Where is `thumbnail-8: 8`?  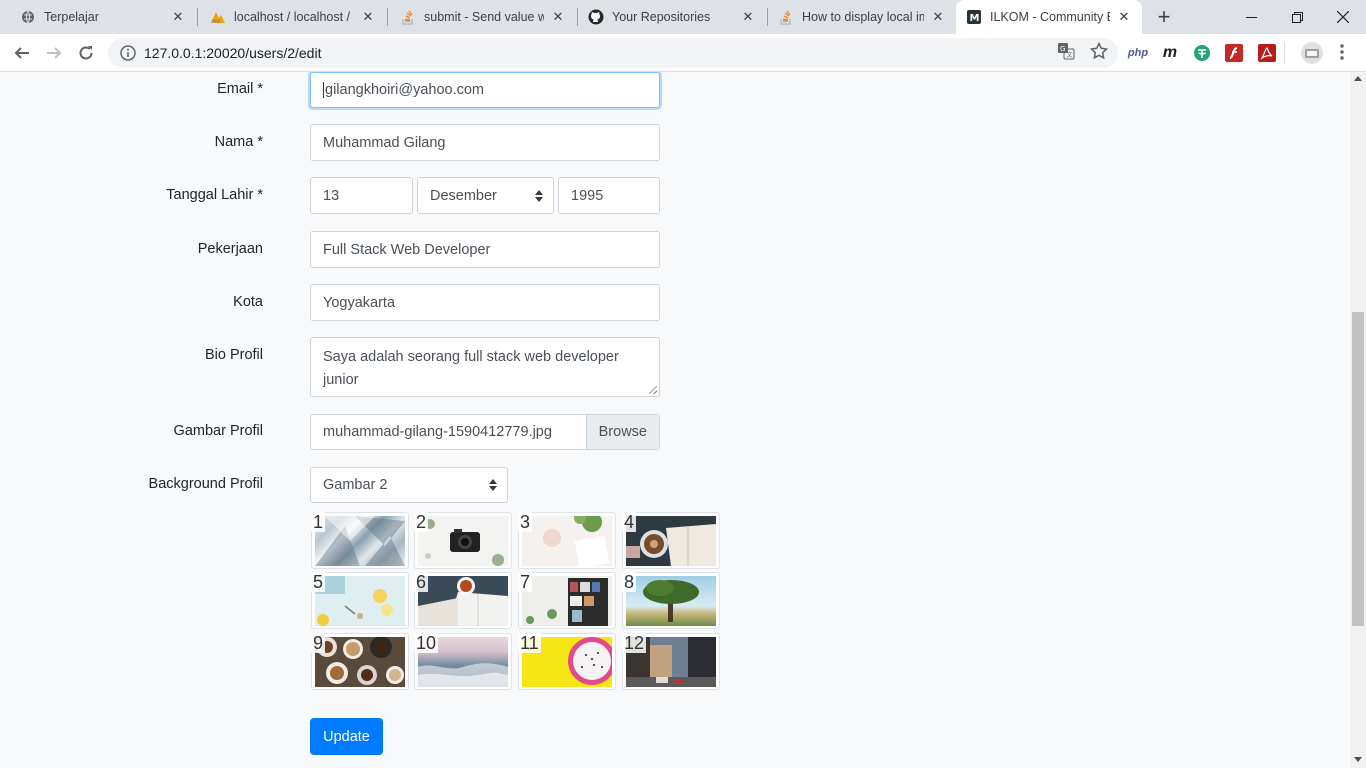
thumbnail-8: 8 is located at coordinates (671, 600).